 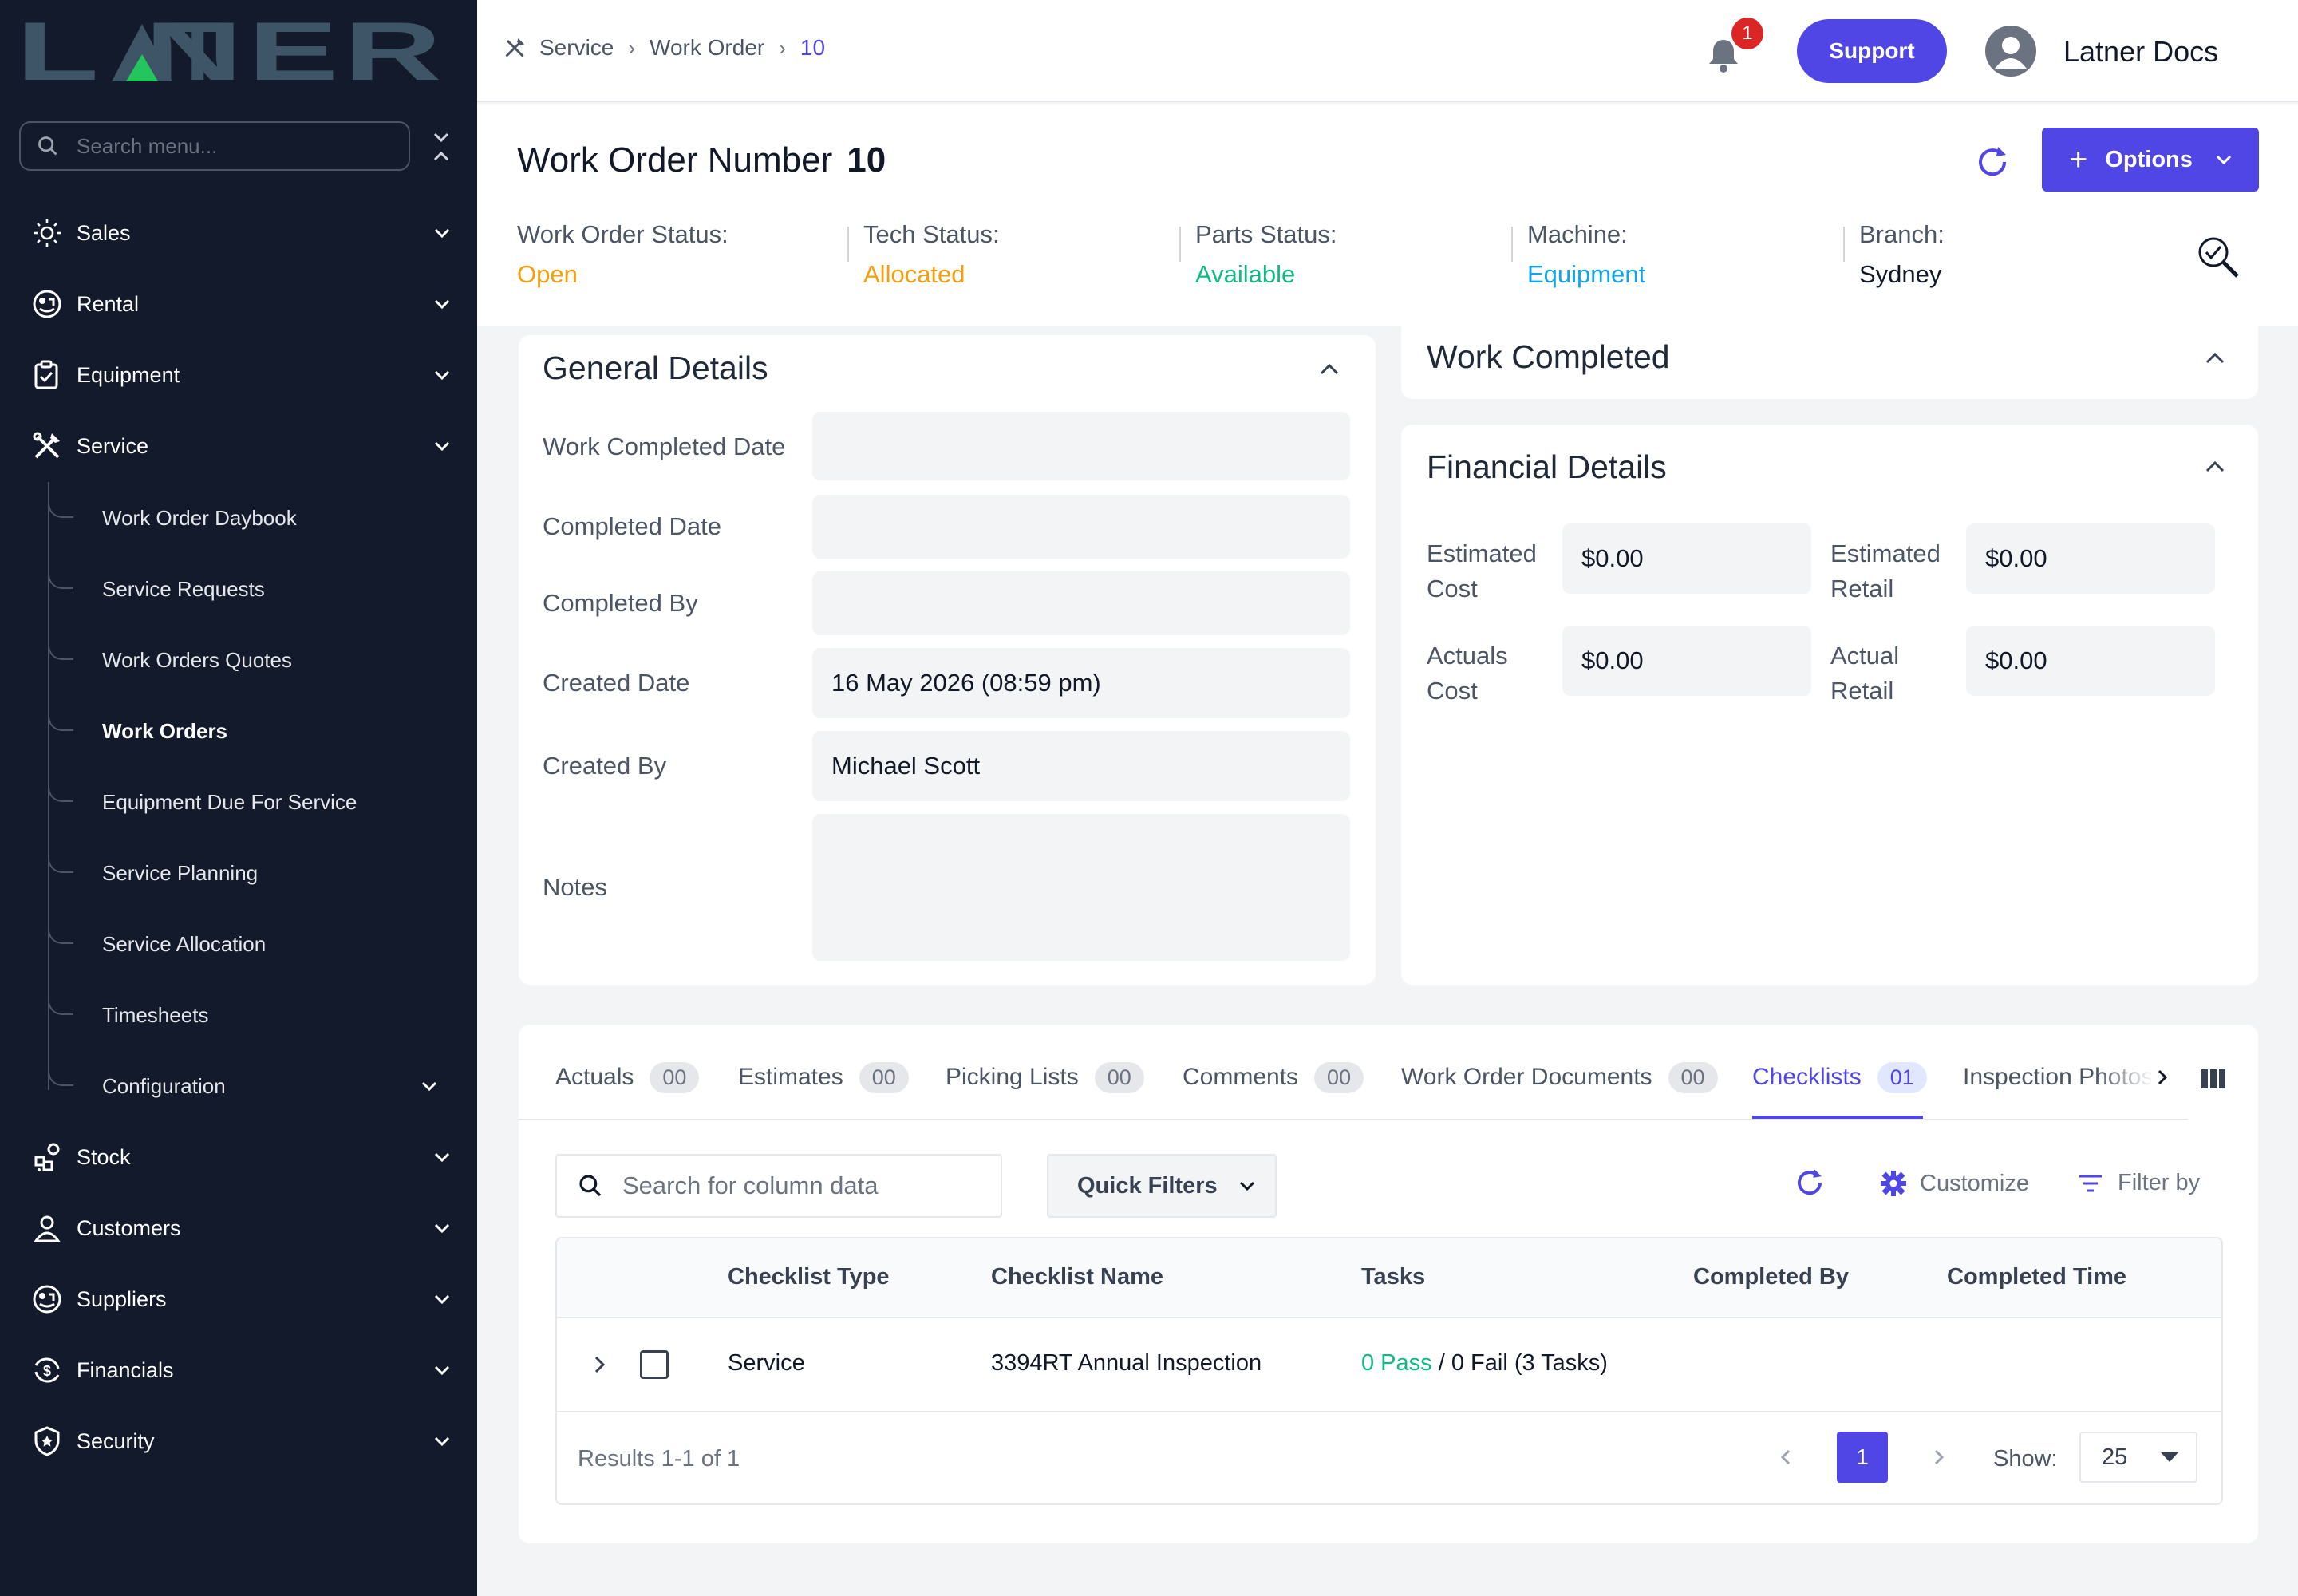 I want to click on results-count: Results 1-1 of 1, so click(x=659, y=1459).